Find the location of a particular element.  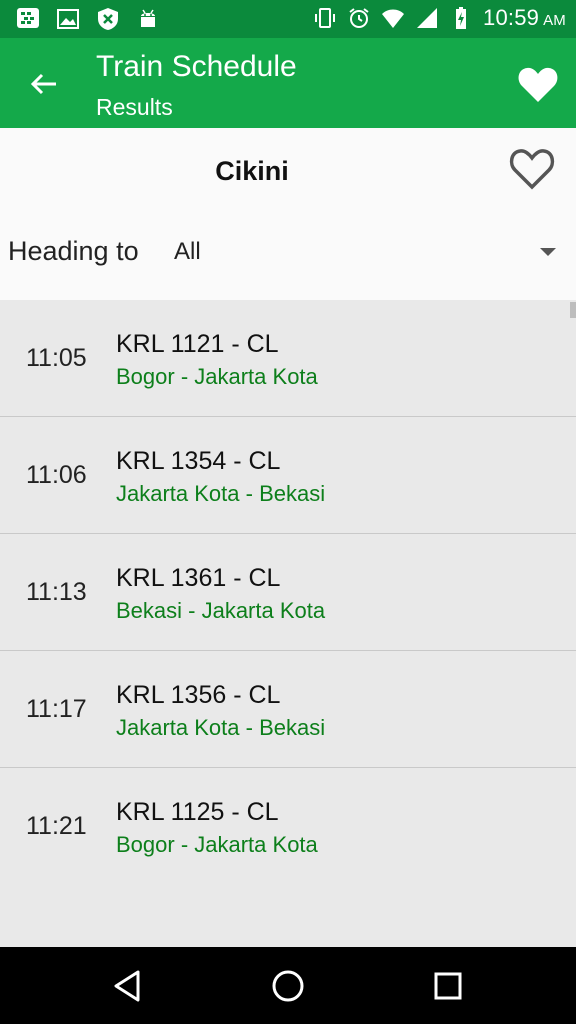

schedule-row: 11:21 KRL 1125 - CL Bogor - Jakarta Kota is located at coordinates (288, 826).